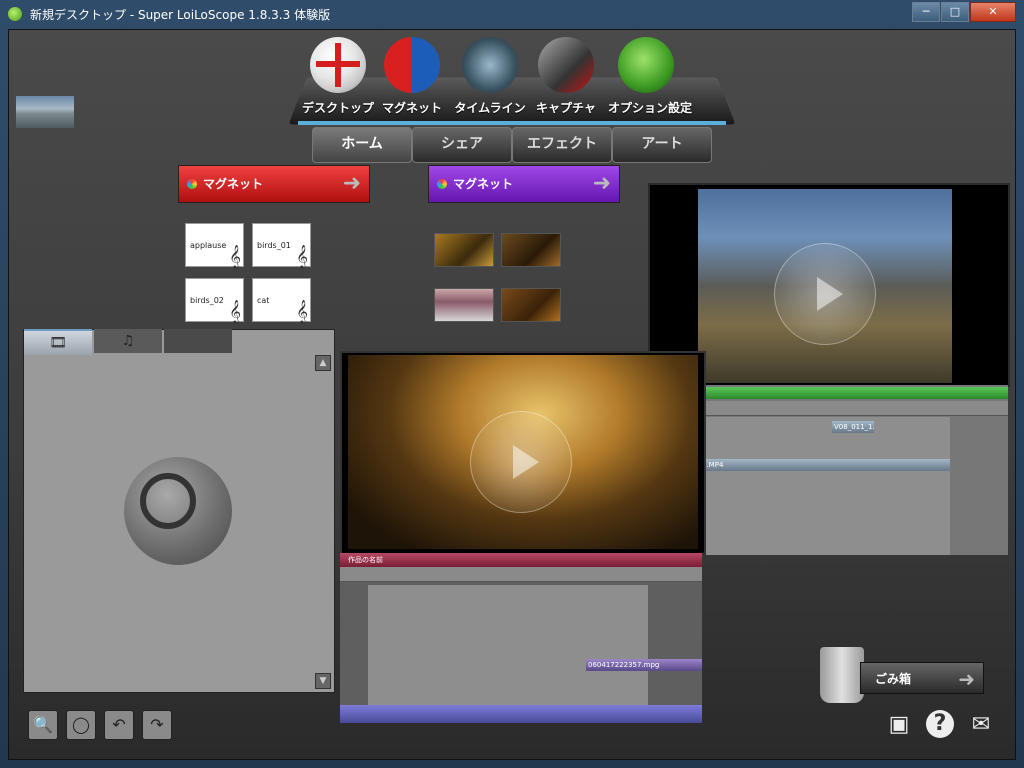 The height and width of the screenshot is (768, 1024). I want to click on magnet-bar-red: マグネット ➜, so click(274, 184).